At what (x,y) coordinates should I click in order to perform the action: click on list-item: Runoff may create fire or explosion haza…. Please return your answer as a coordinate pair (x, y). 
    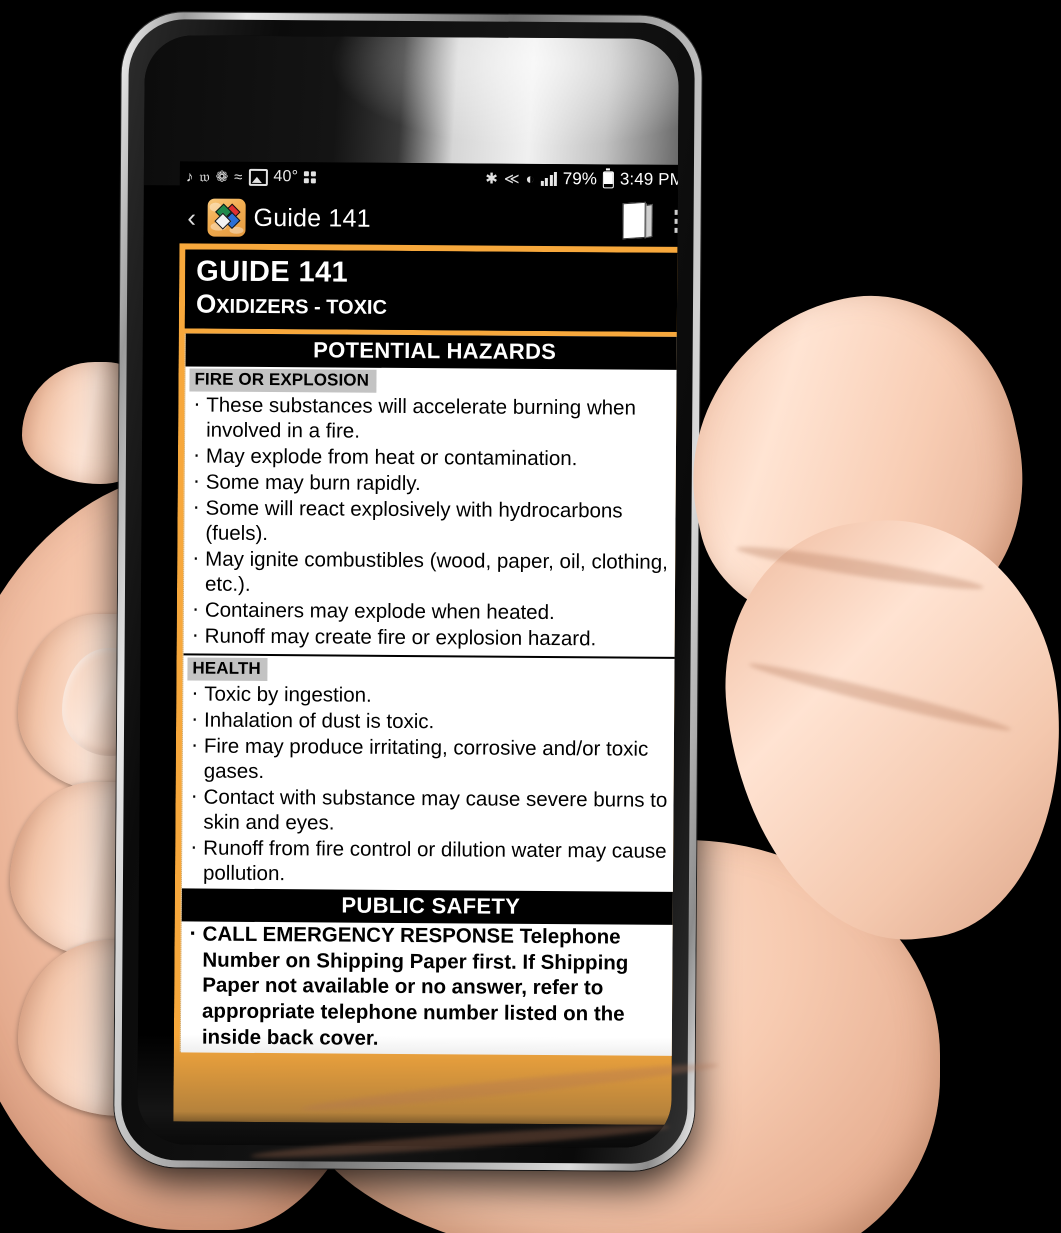
    Looking at the image, I should click on (434, 638).